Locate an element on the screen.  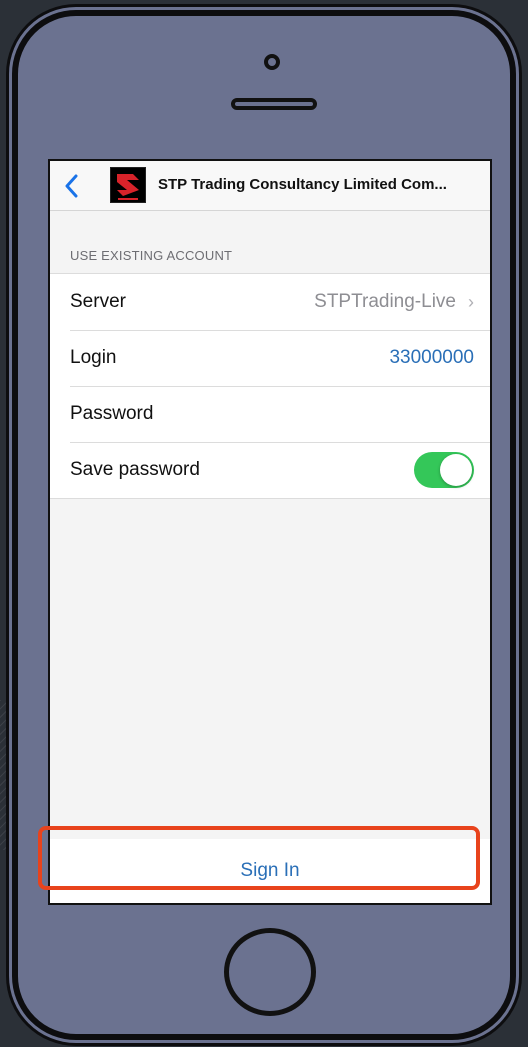
back-button is located at coordinates (71, 186).